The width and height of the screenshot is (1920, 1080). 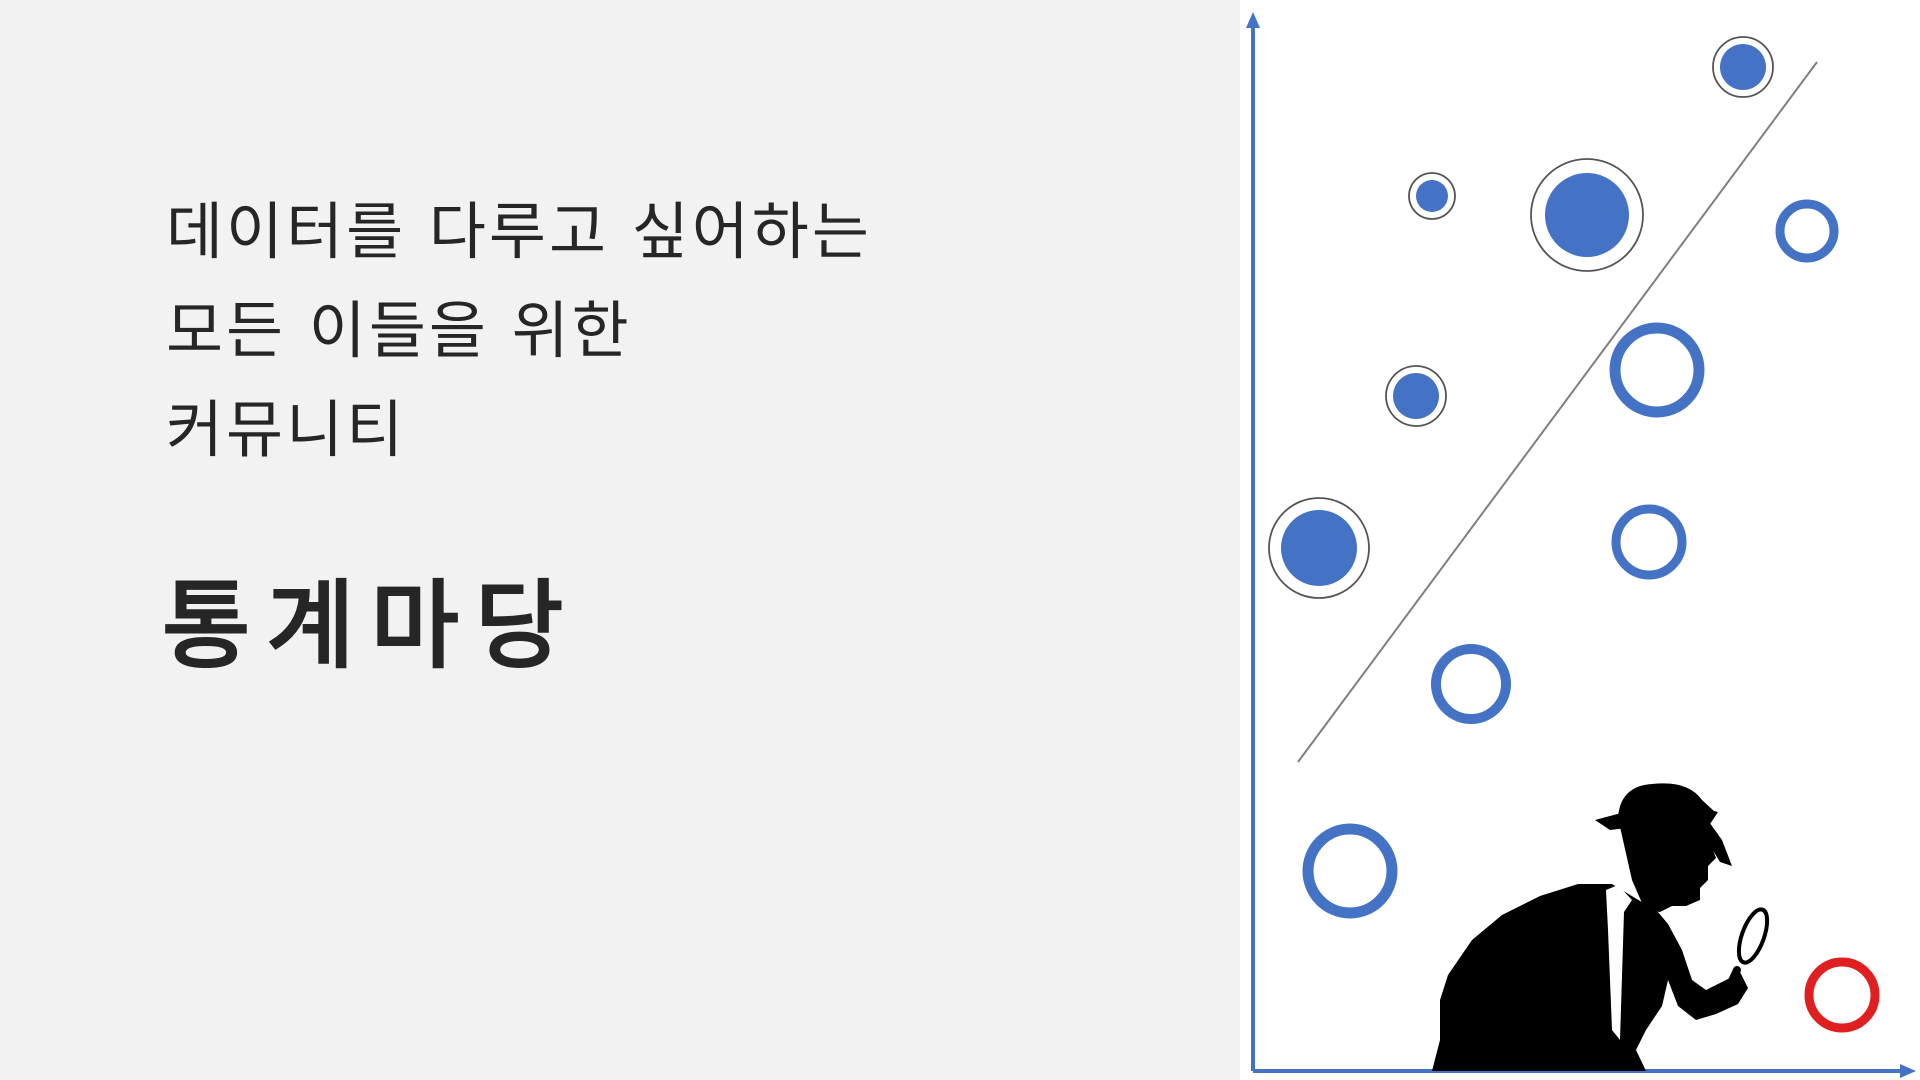 I want to click on tagline-line-1: 데이터를 다루고 싶어하는, so click(x=519, y=231).